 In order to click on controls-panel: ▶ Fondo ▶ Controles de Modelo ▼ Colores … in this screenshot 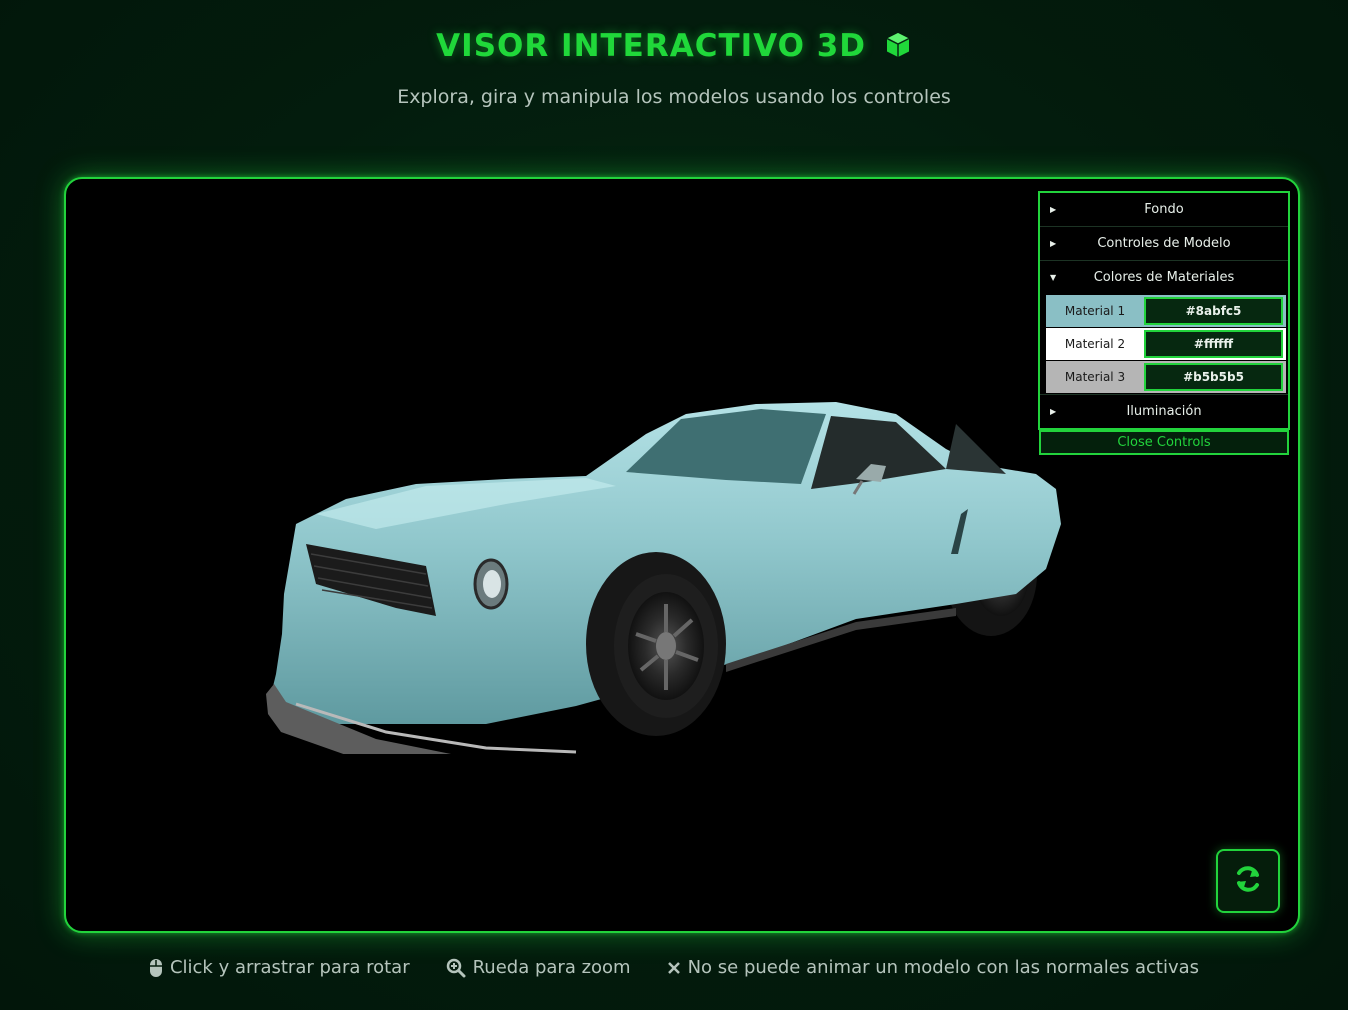, I will do `click(1164, 310)`.